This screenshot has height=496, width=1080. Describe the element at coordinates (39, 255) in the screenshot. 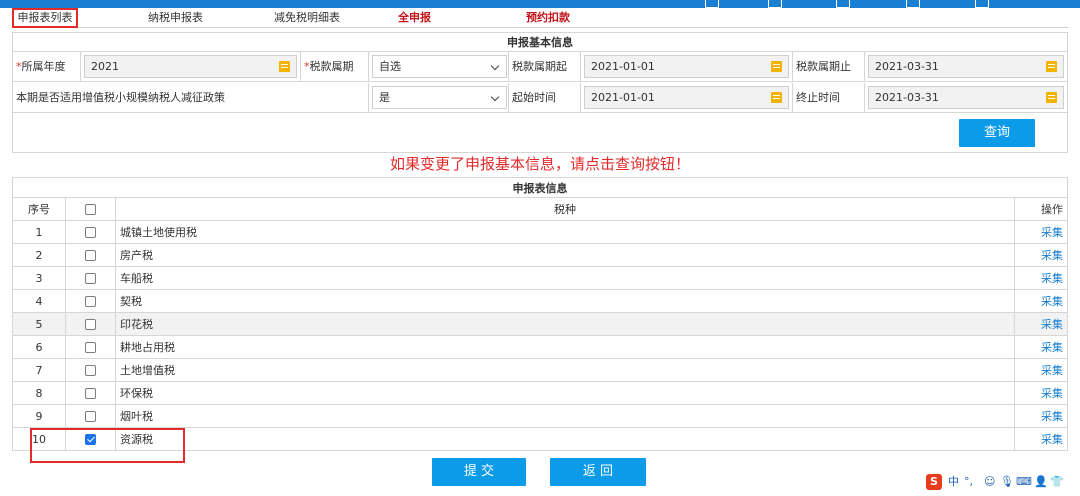

I see `row-no: 2` at that location.